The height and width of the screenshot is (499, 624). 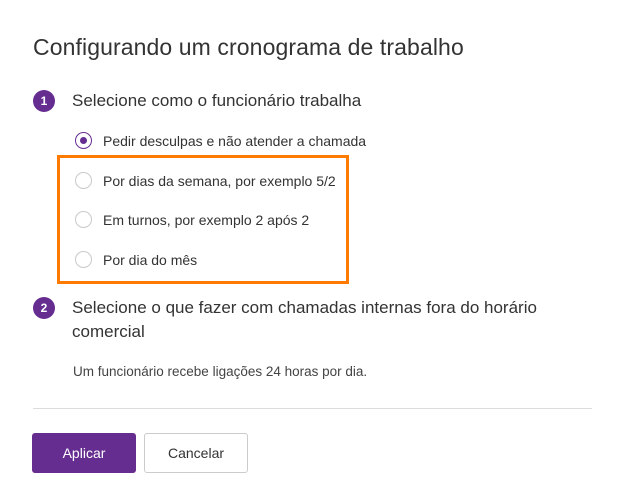 What do you see at coordinates (312, 408) in the screenshot?
I see `divider` at bounding box center [312, 408].